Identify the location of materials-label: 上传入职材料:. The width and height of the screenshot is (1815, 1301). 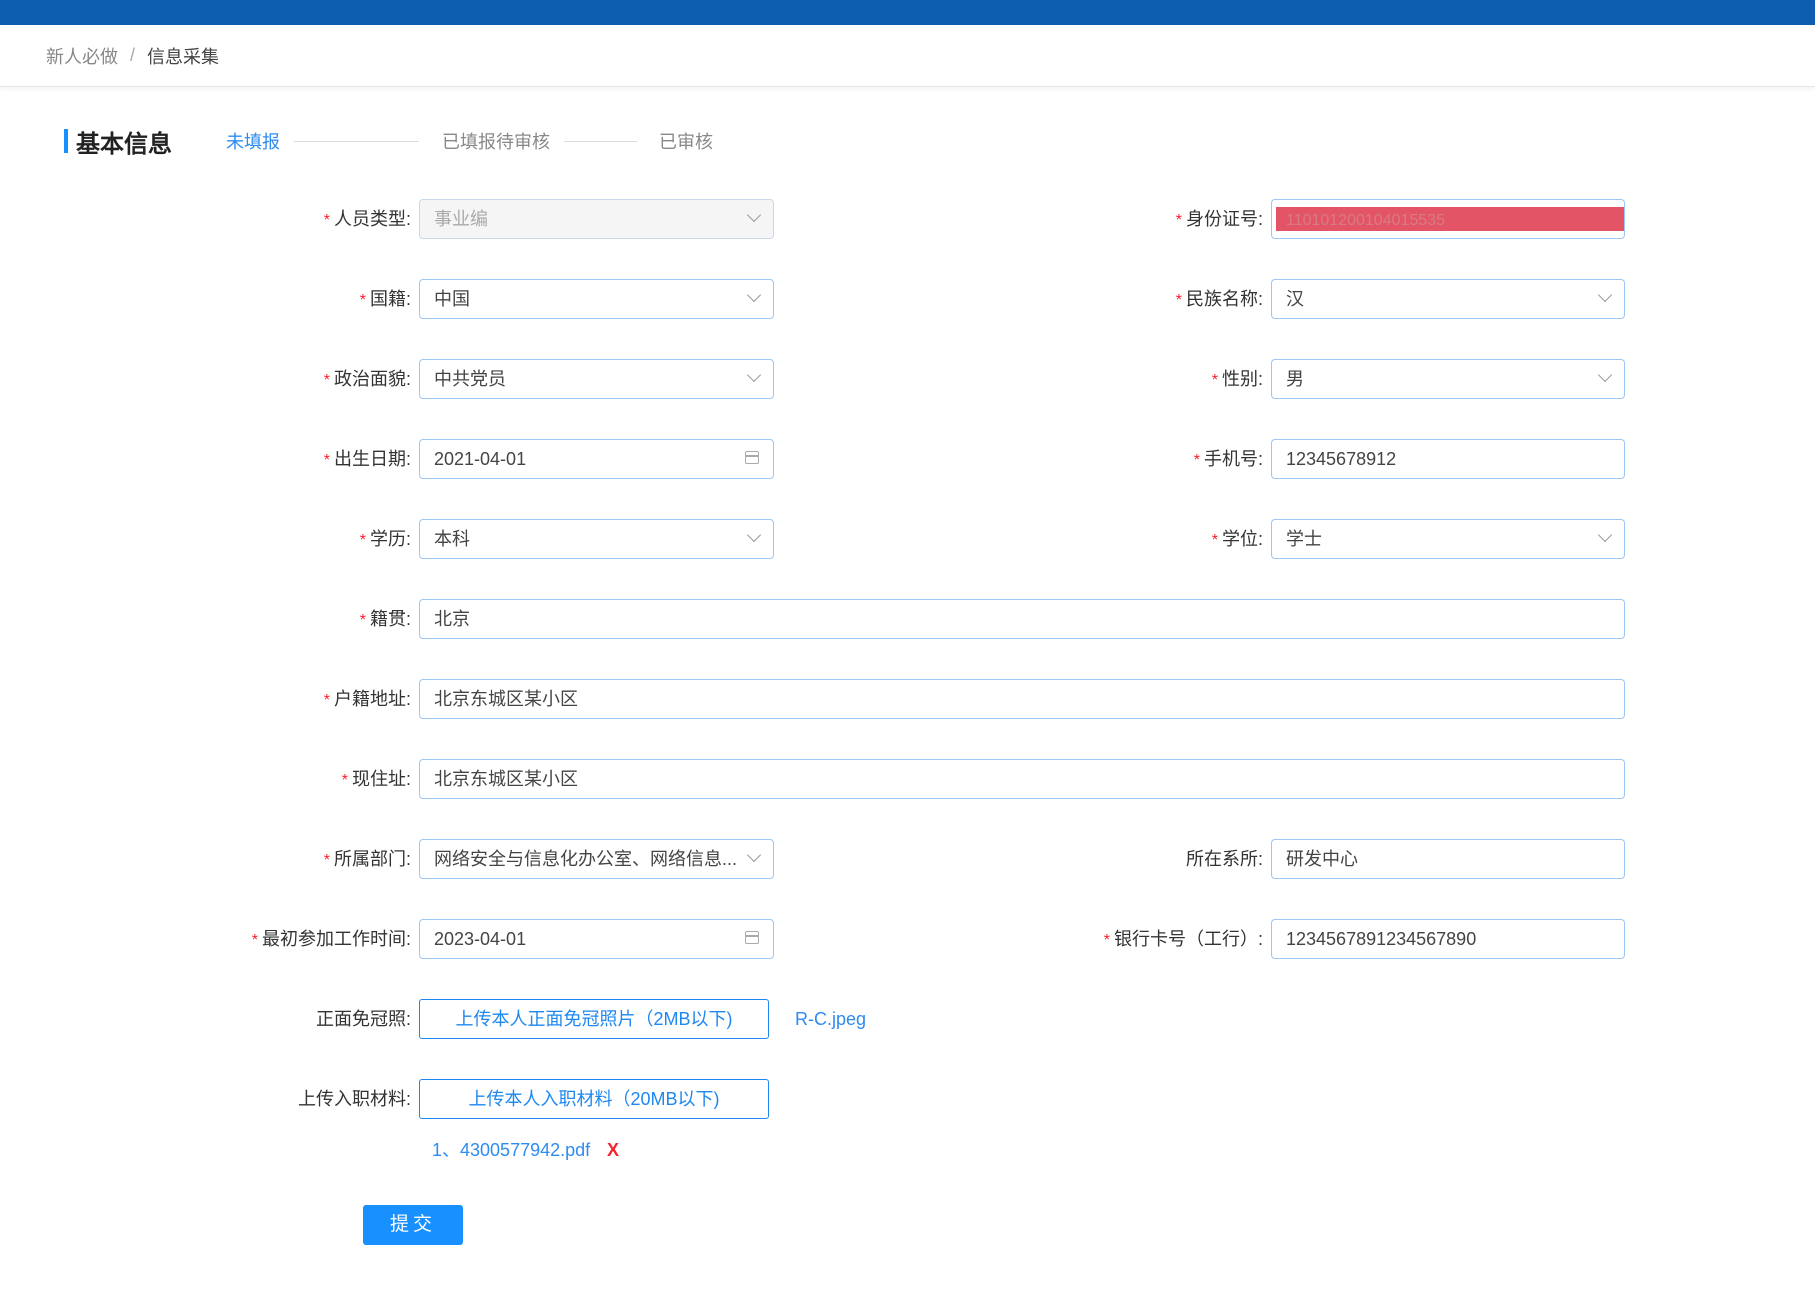
(354, 1099).